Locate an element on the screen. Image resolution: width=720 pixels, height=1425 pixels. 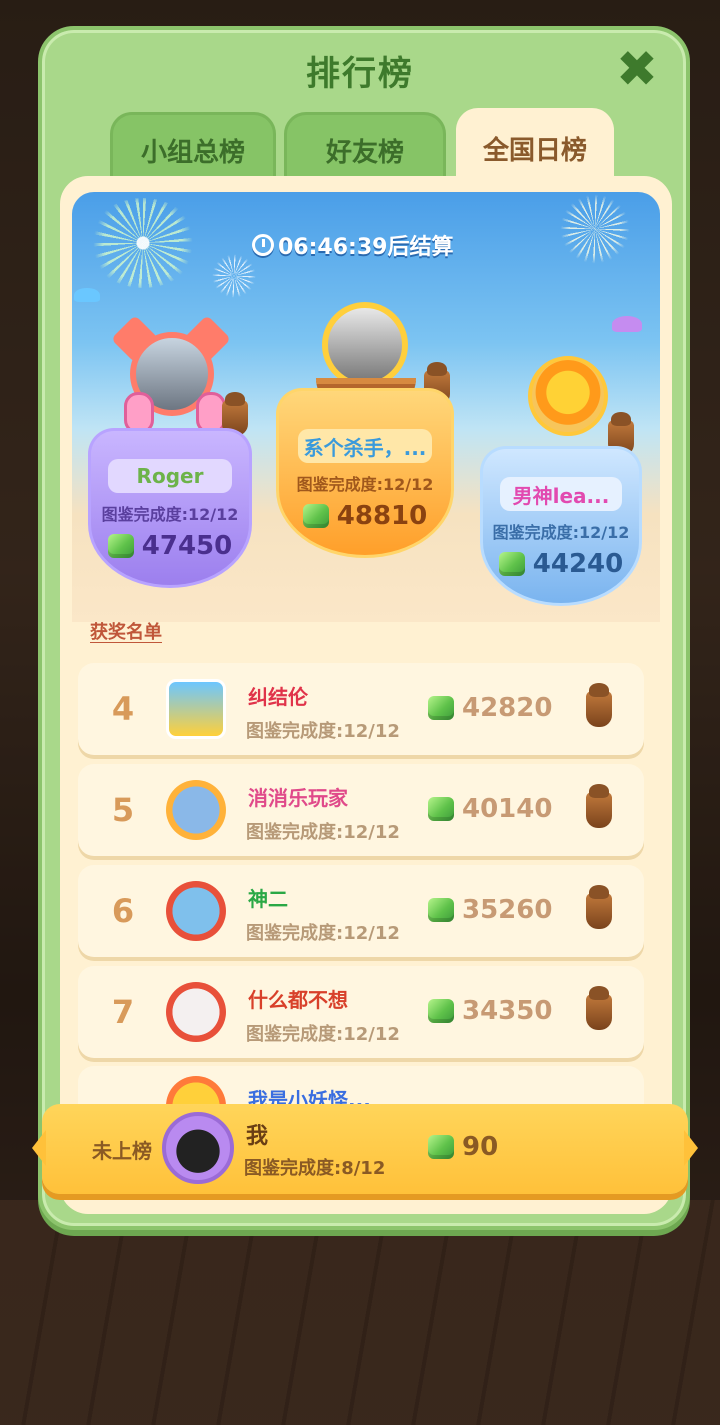
row-score: 35260 is located at coordinates (490, 910).